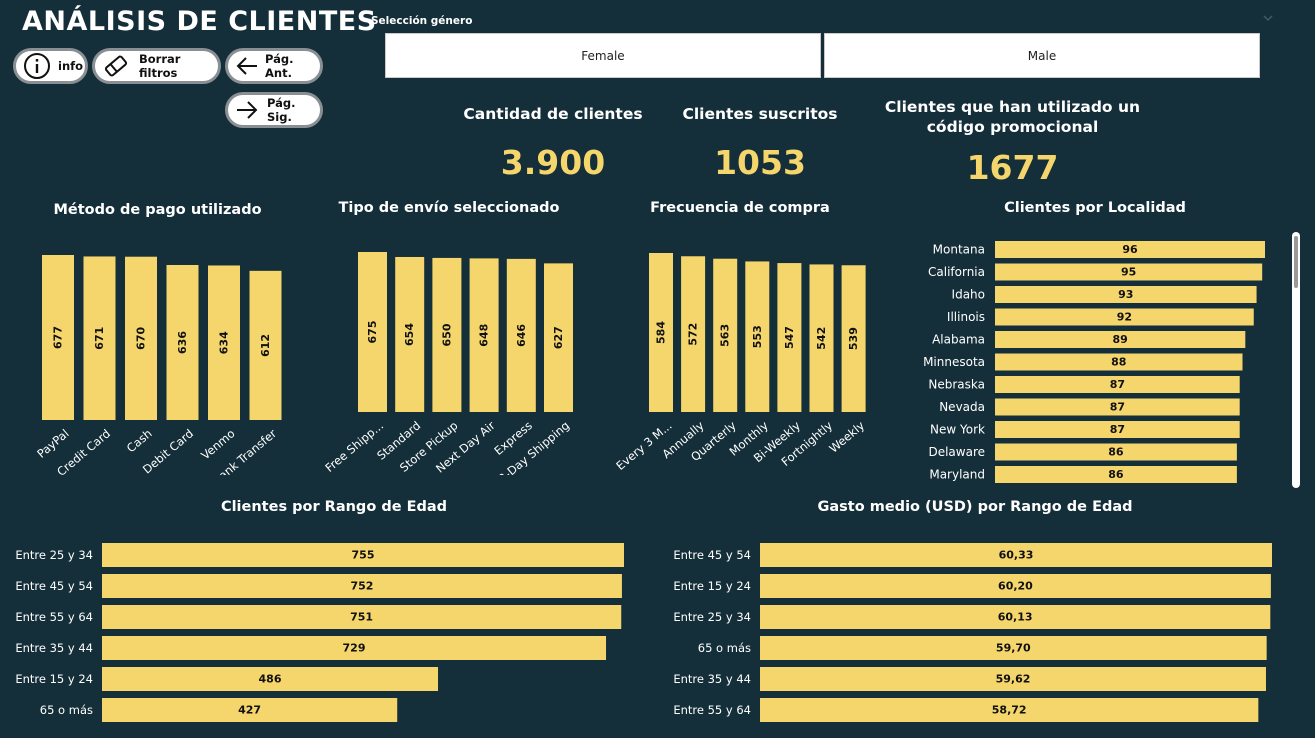 The width and height of the screenshot is (1315, 738). I want to click on data-label: 486, so click(270, 679).